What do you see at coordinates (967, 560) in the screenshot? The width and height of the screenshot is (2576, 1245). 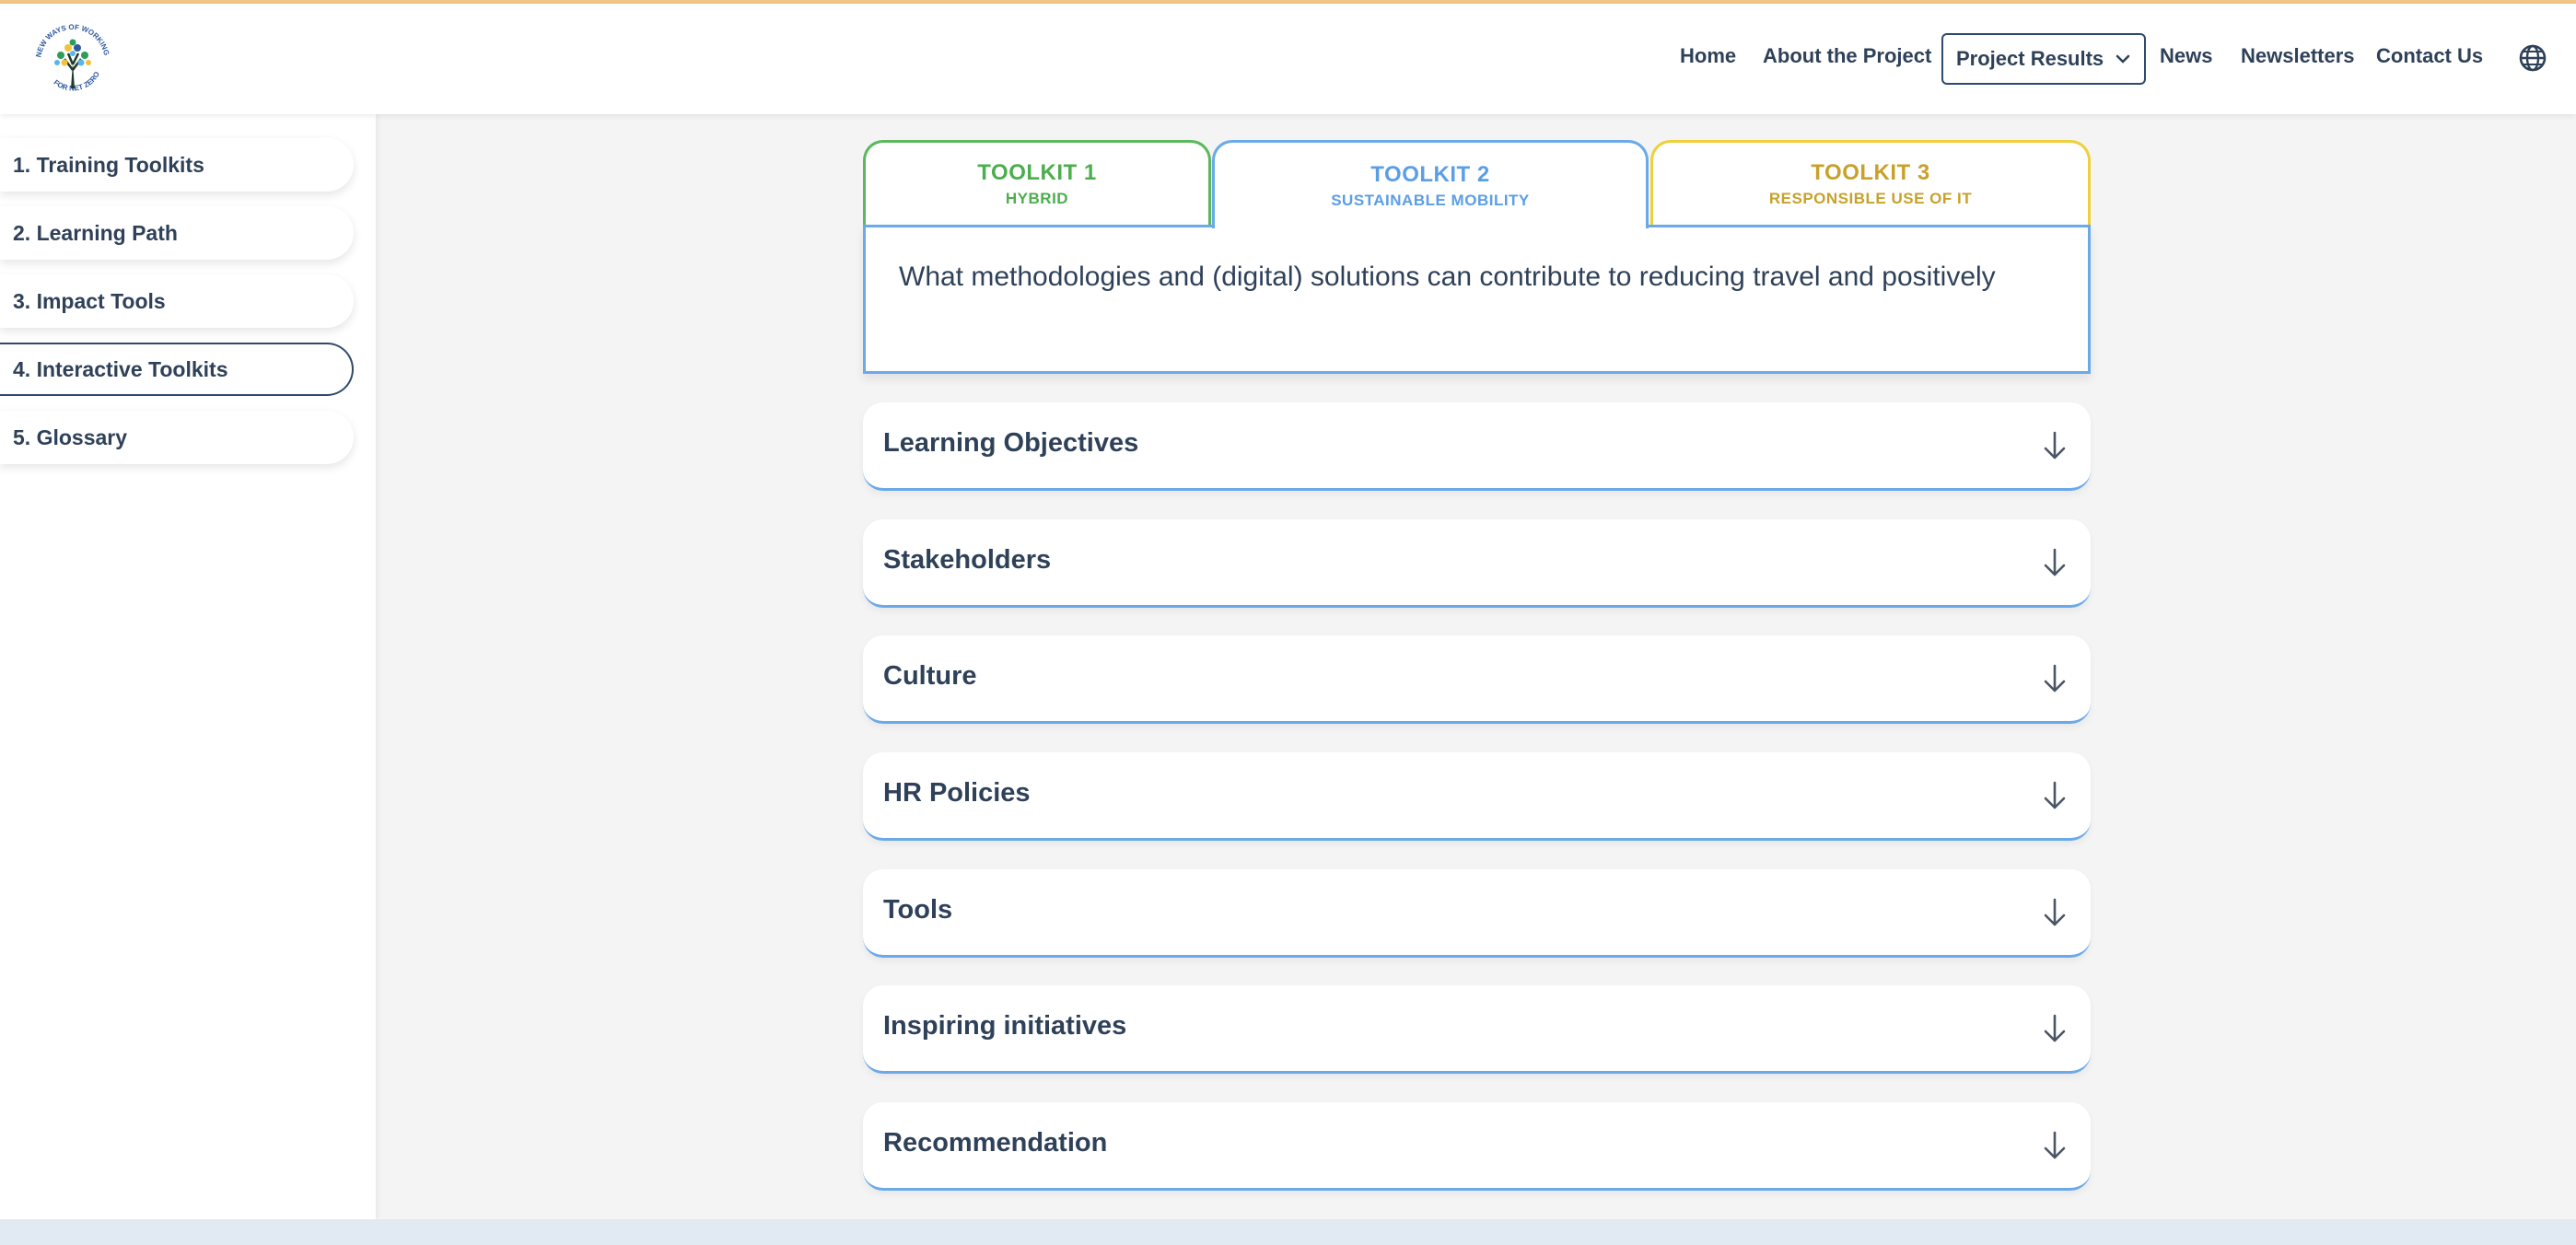 I see `accordion-title: Stakeholders` at bounding box center [967, 560].